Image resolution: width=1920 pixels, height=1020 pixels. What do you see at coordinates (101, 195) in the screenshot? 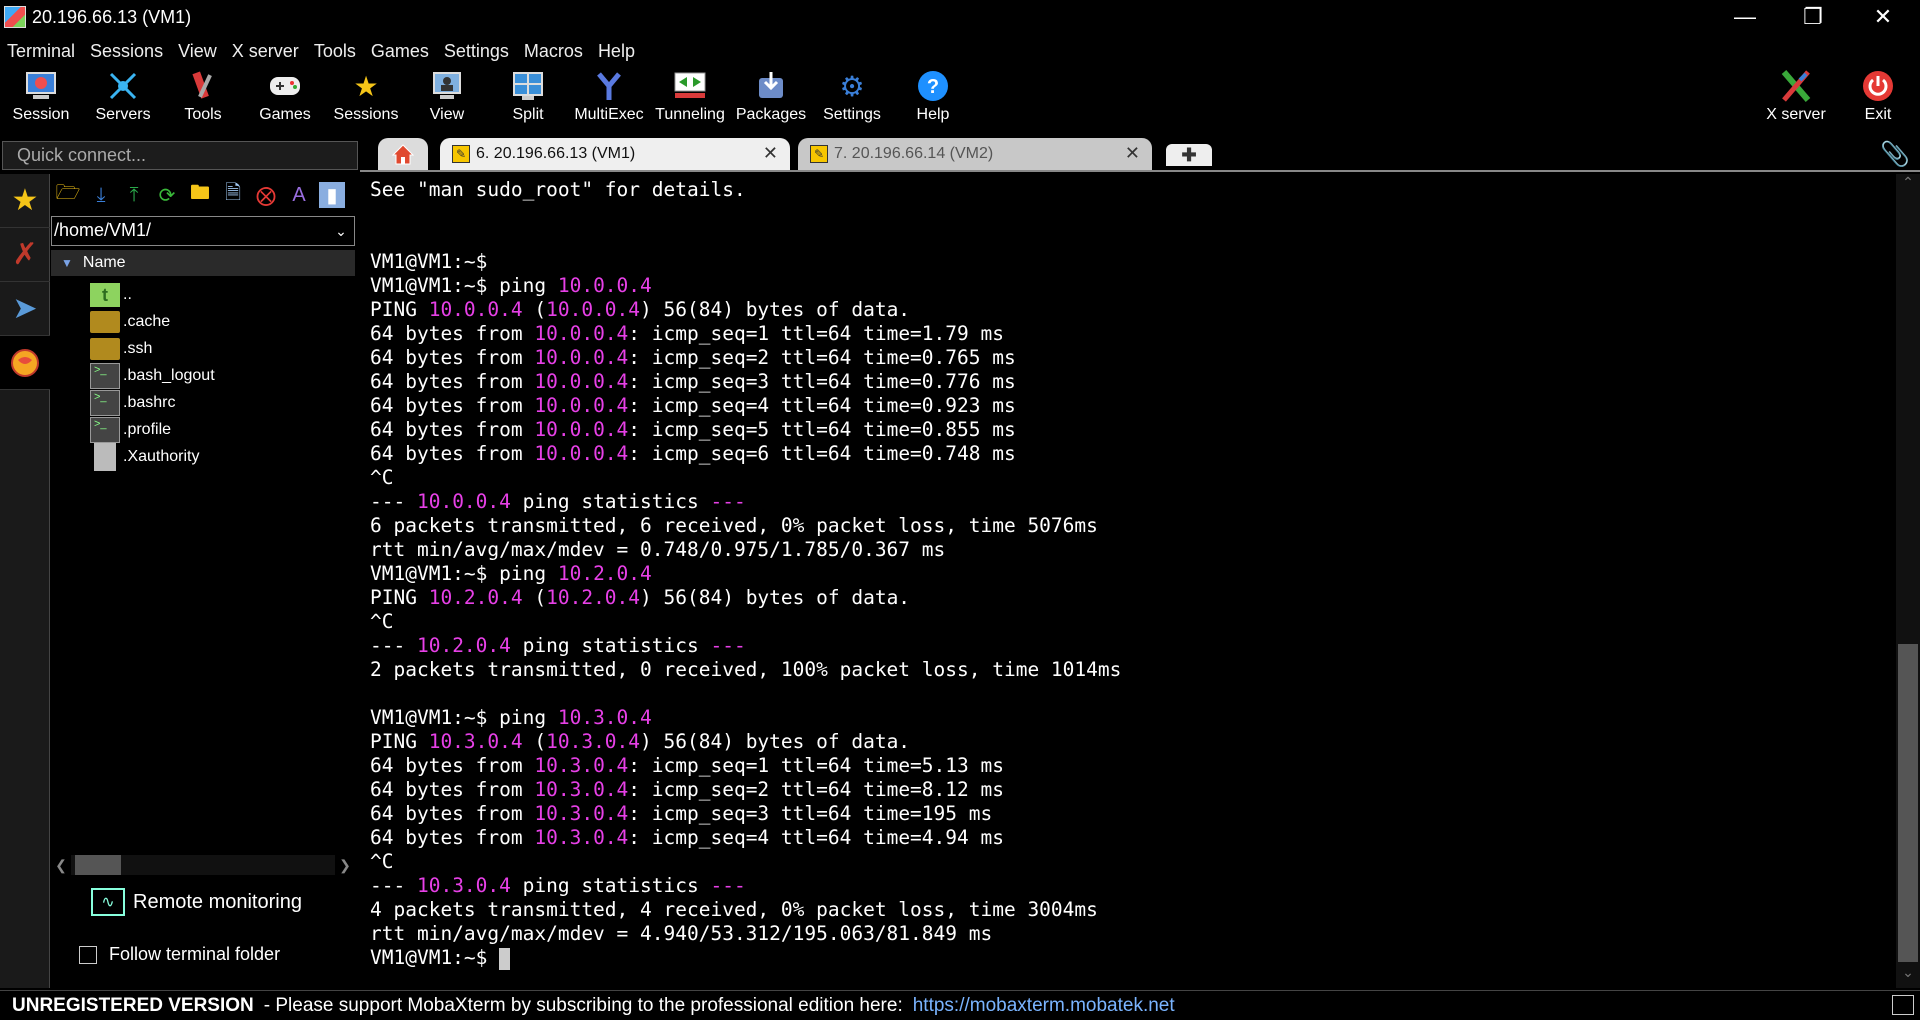
I see `download-icon: ⤓` at bounding box center [101, 195].